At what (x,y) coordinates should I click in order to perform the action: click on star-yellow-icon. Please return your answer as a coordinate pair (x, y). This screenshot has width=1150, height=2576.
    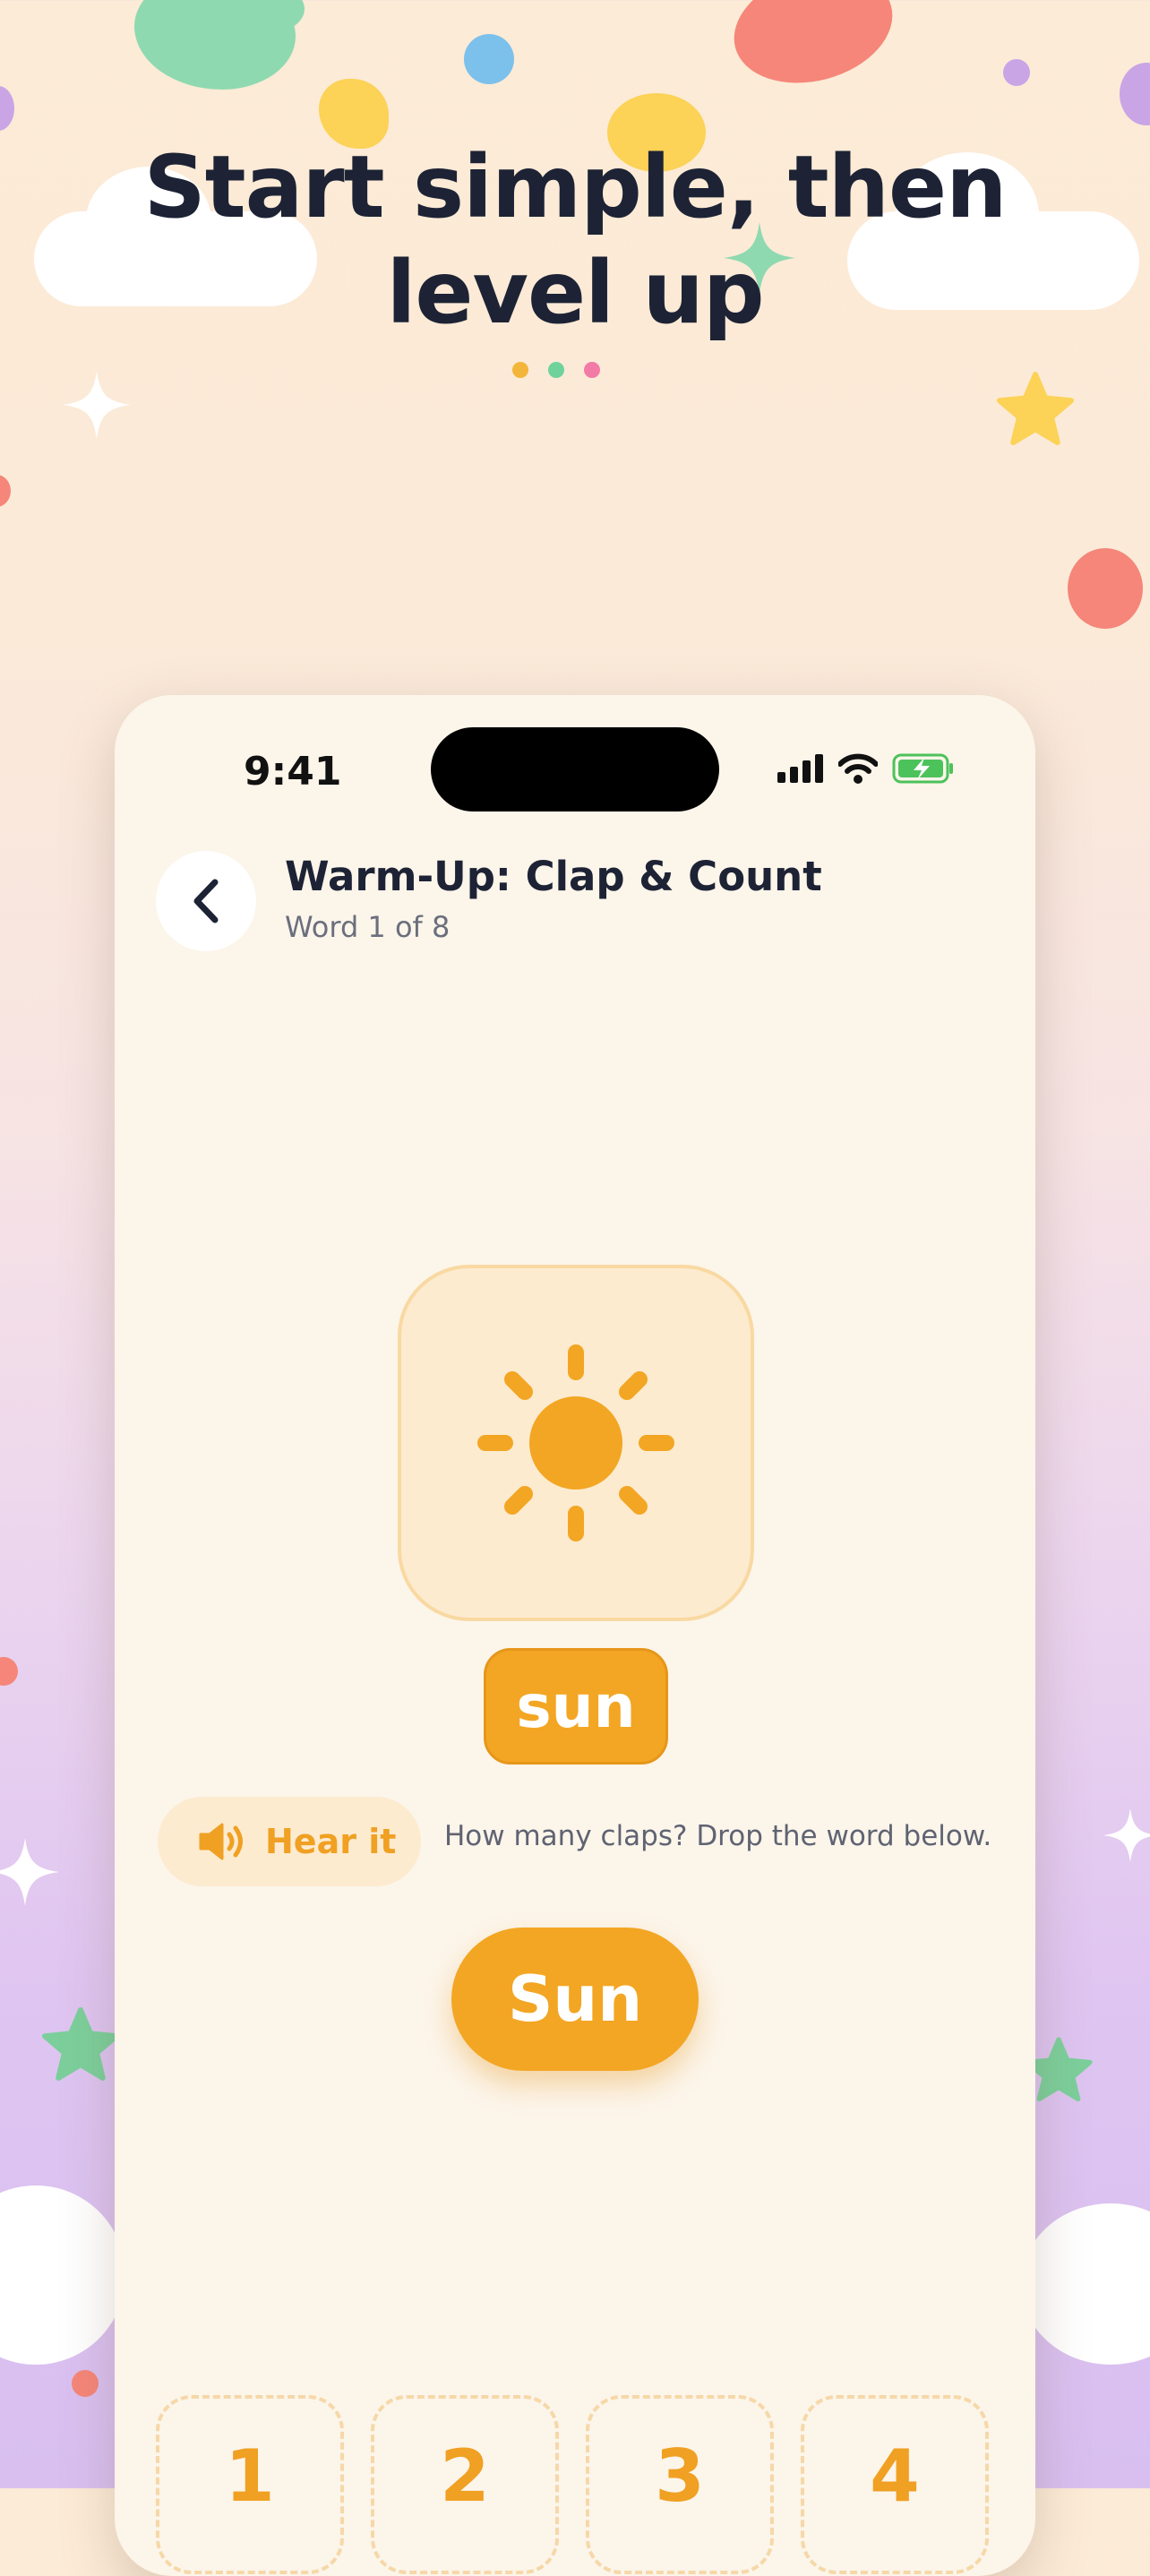
    Looking at the image, I should click on (1035, 408).